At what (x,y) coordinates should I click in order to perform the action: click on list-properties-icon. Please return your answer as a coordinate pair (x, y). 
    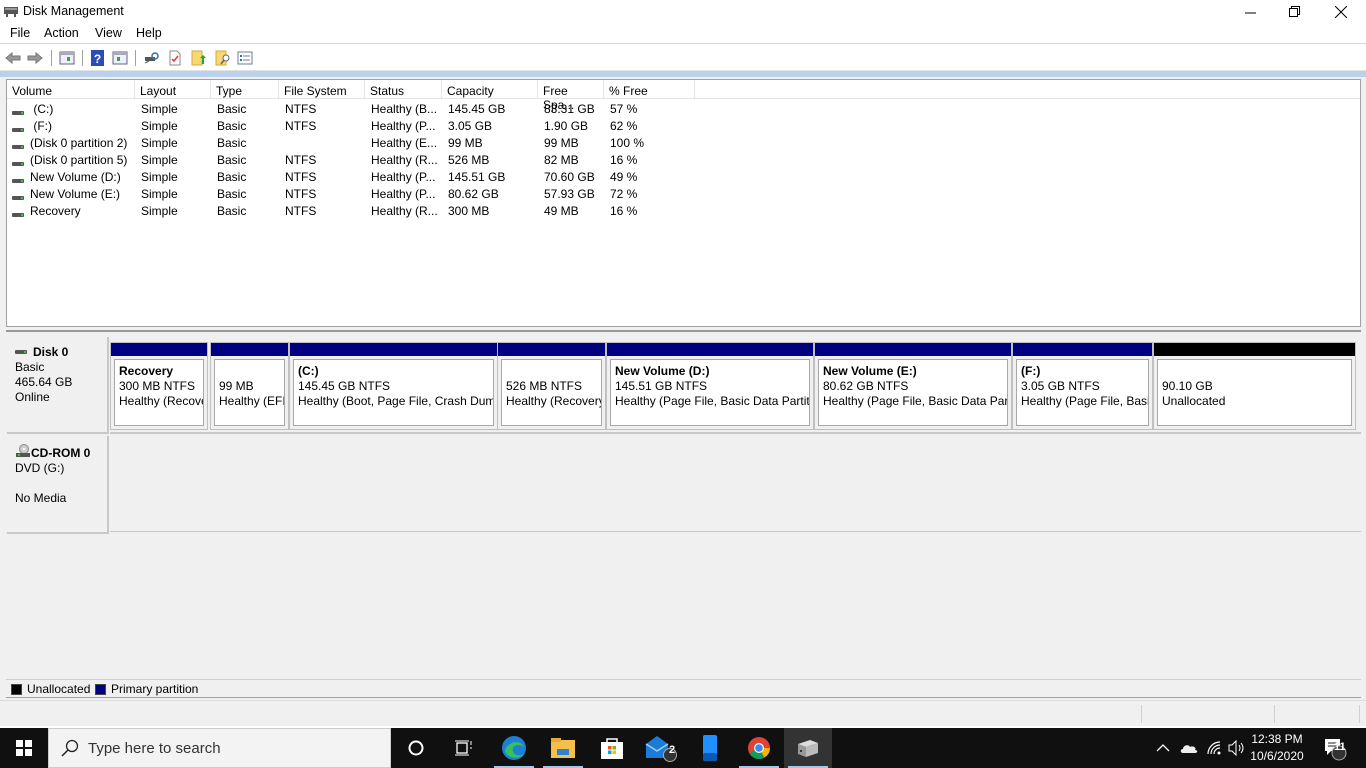
    Looking at the image, I should click on (245, 58).